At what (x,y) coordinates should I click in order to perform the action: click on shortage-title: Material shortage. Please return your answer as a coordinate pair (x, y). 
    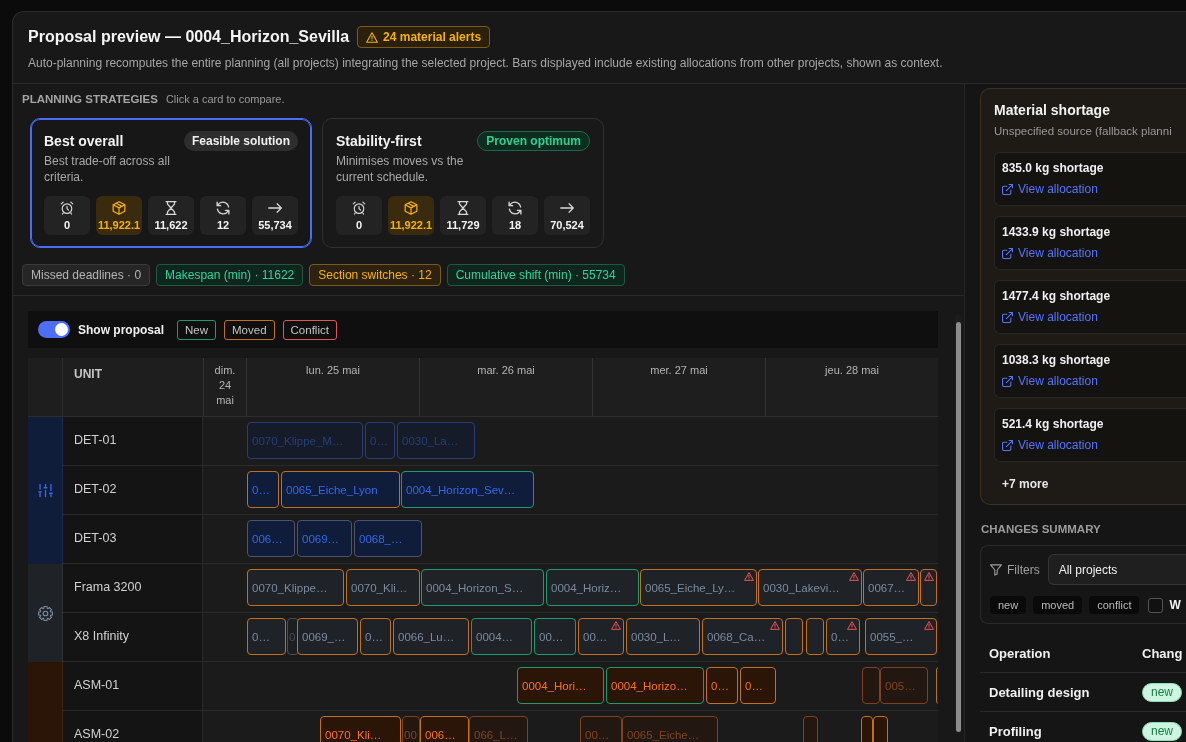
    Looking at the image, I should click on (1052, 110).